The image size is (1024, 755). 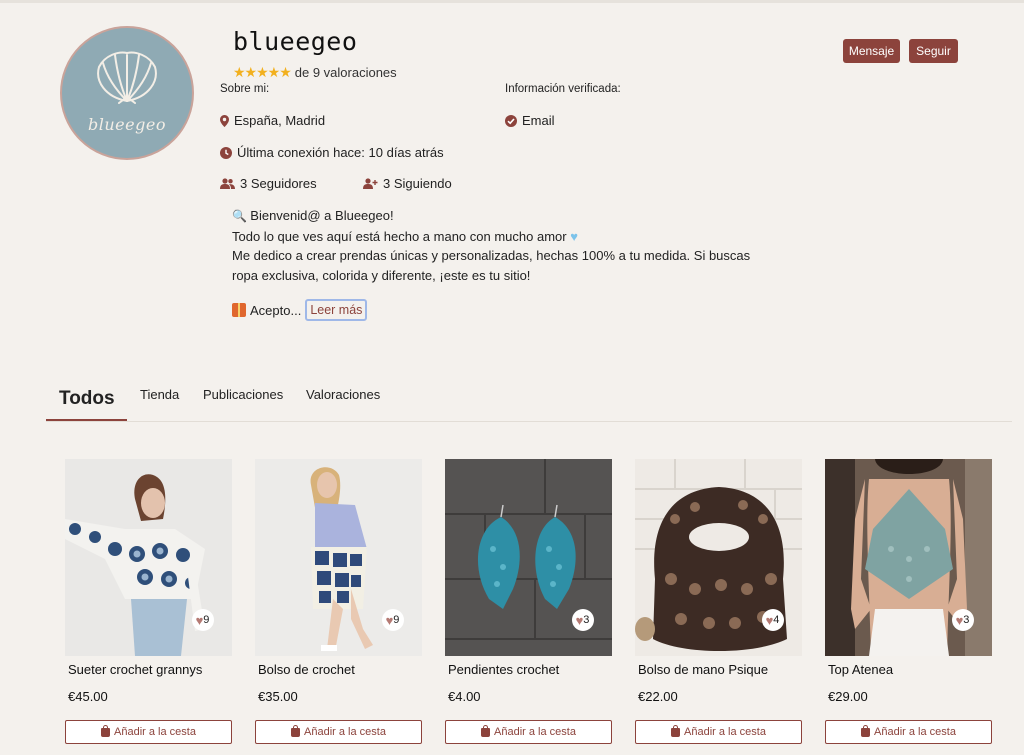 I want to click on last-connection-row: Última conexión hace: 10 días atrás, so click(x=332, y=152).